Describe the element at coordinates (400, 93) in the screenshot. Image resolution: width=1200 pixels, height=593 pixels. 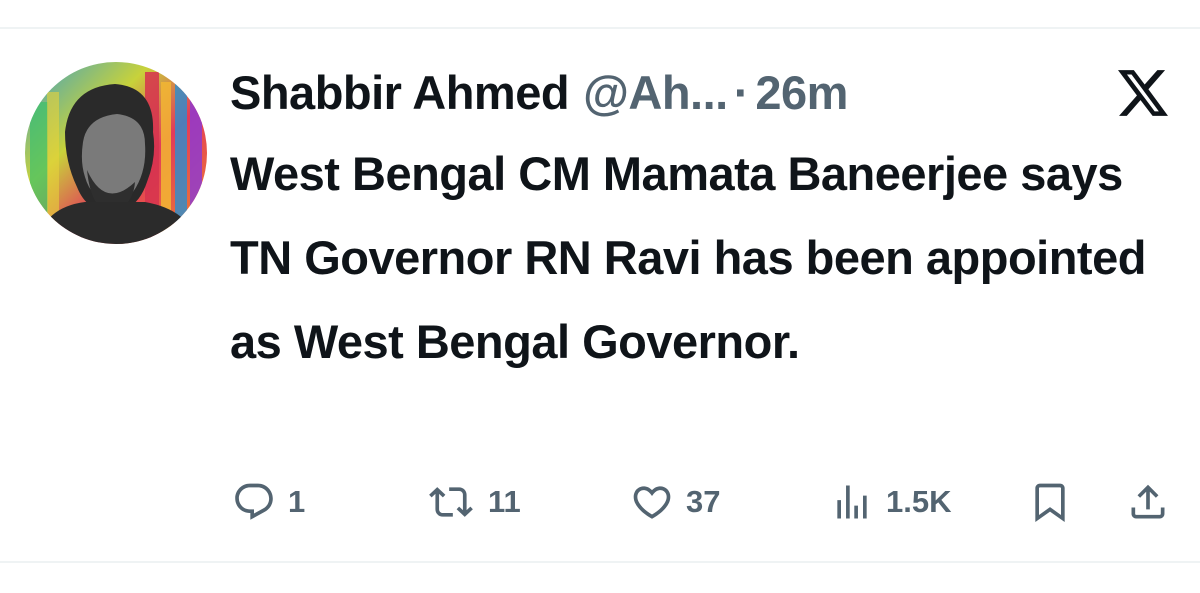
I see `author-display-name: Shabbir Ahmed` at that location.